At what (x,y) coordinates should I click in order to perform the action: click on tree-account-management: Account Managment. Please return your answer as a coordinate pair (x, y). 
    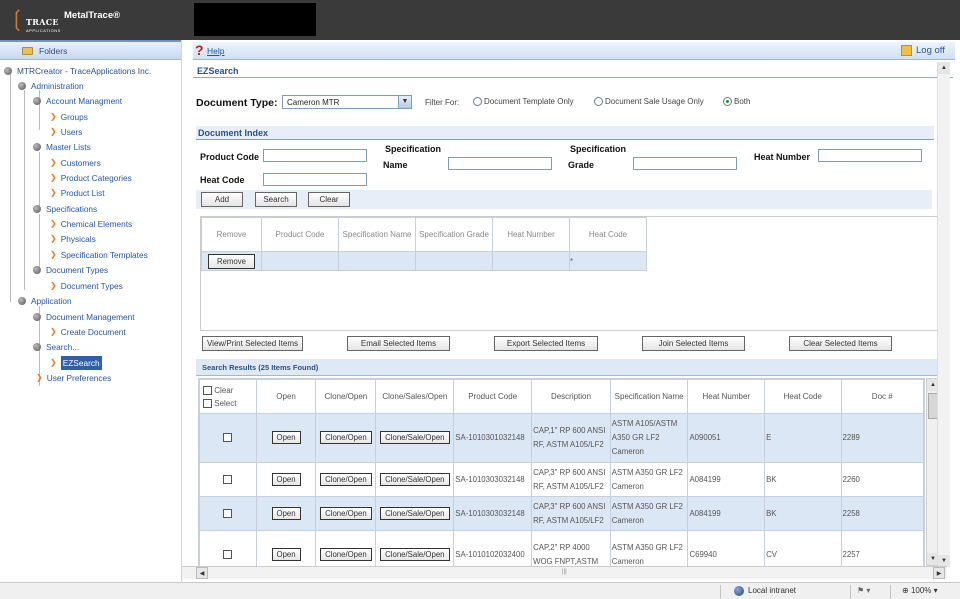
    Looking at the image, I should click on (77, 101).